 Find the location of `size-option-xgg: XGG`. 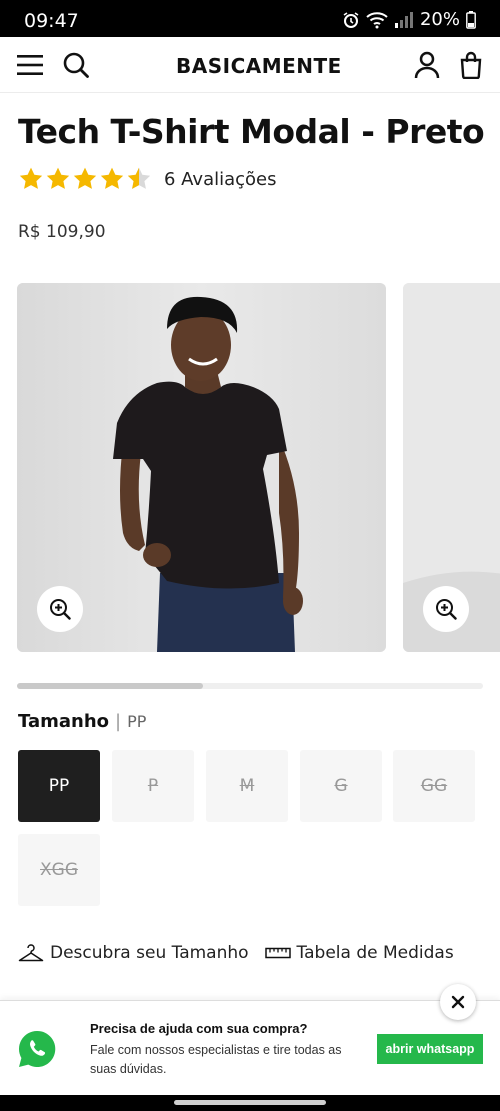

size-option-xgg: XGG is located at coordinates (59, 870).